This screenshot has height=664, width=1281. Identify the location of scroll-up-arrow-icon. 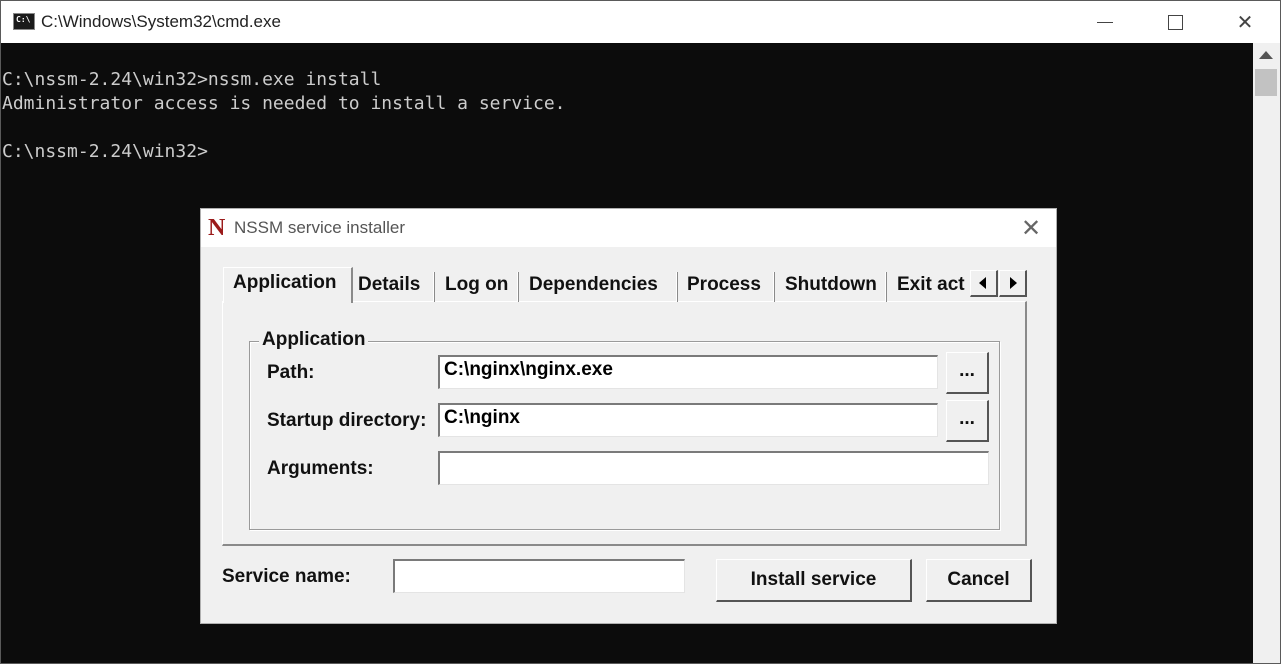
(1266, 55).